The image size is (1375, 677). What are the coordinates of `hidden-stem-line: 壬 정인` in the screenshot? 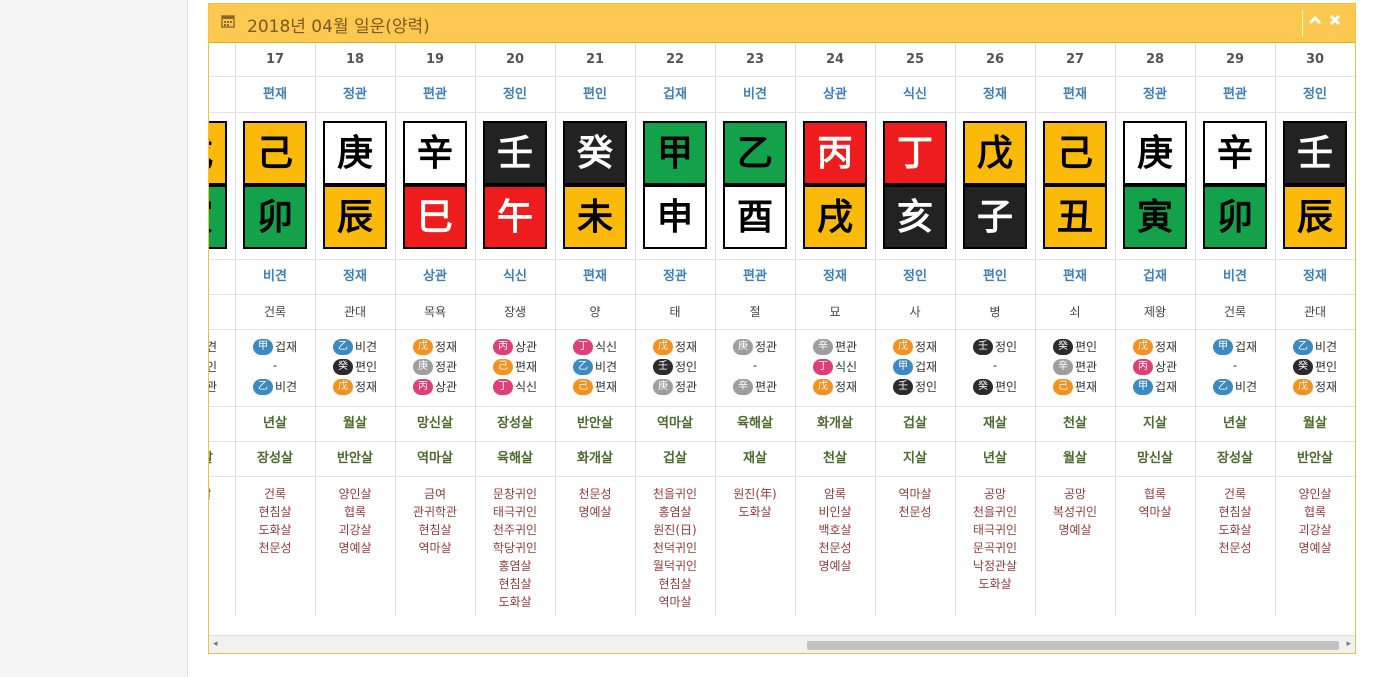 It's located at (915, 388).